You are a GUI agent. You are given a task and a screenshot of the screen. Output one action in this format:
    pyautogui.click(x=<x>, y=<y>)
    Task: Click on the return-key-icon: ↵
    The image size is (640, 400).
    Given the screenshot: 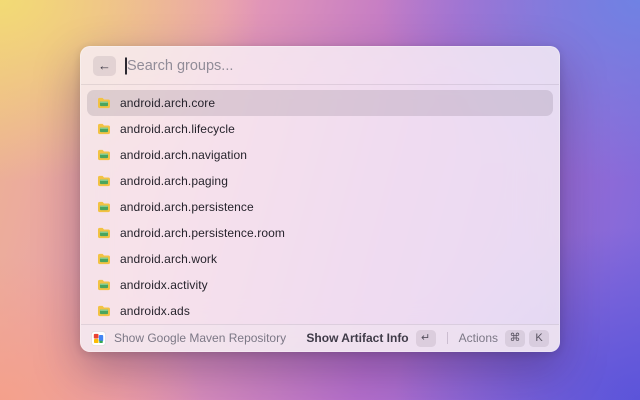 What is the action you would take?
    pyautogui.click(x=425, y=338)
    